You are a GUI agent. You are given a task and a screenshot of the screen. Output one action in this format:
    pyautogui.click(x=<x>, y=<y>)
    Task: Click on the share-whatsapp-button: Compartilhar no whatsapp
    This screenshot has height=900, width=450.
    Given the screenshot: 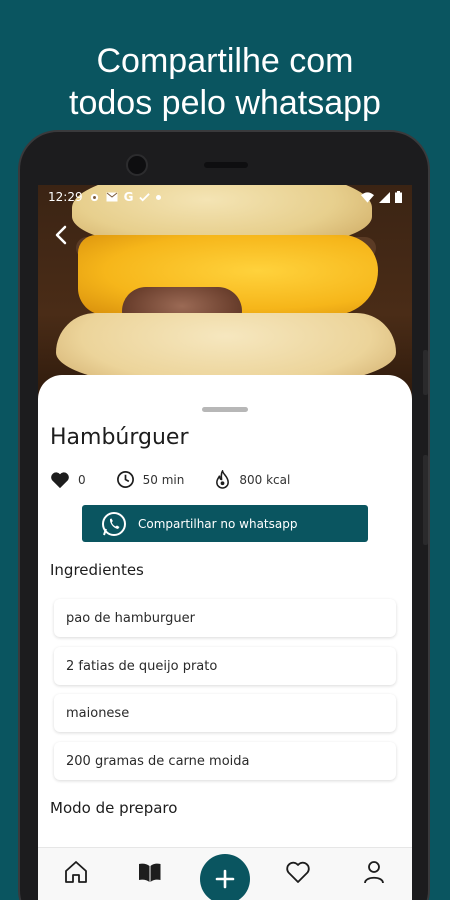 What is the action you would take?
    pyautogui.click(x=225, y=523)
    